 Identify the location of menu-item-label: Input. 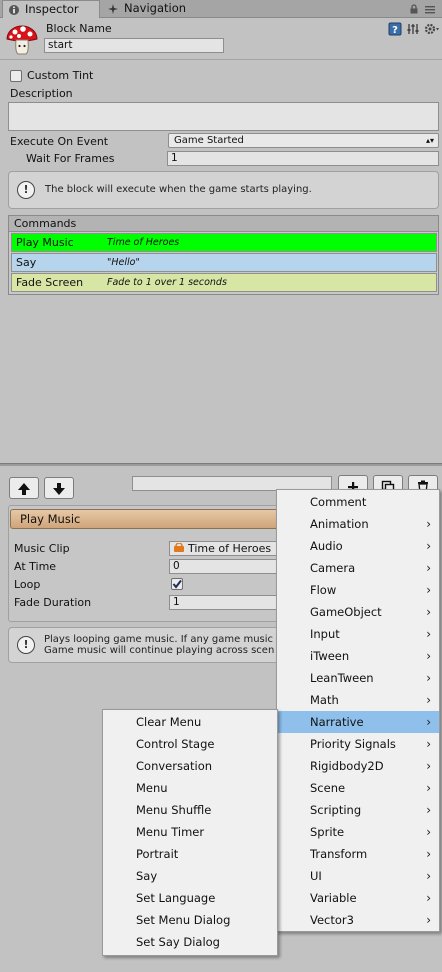
(325, 634).